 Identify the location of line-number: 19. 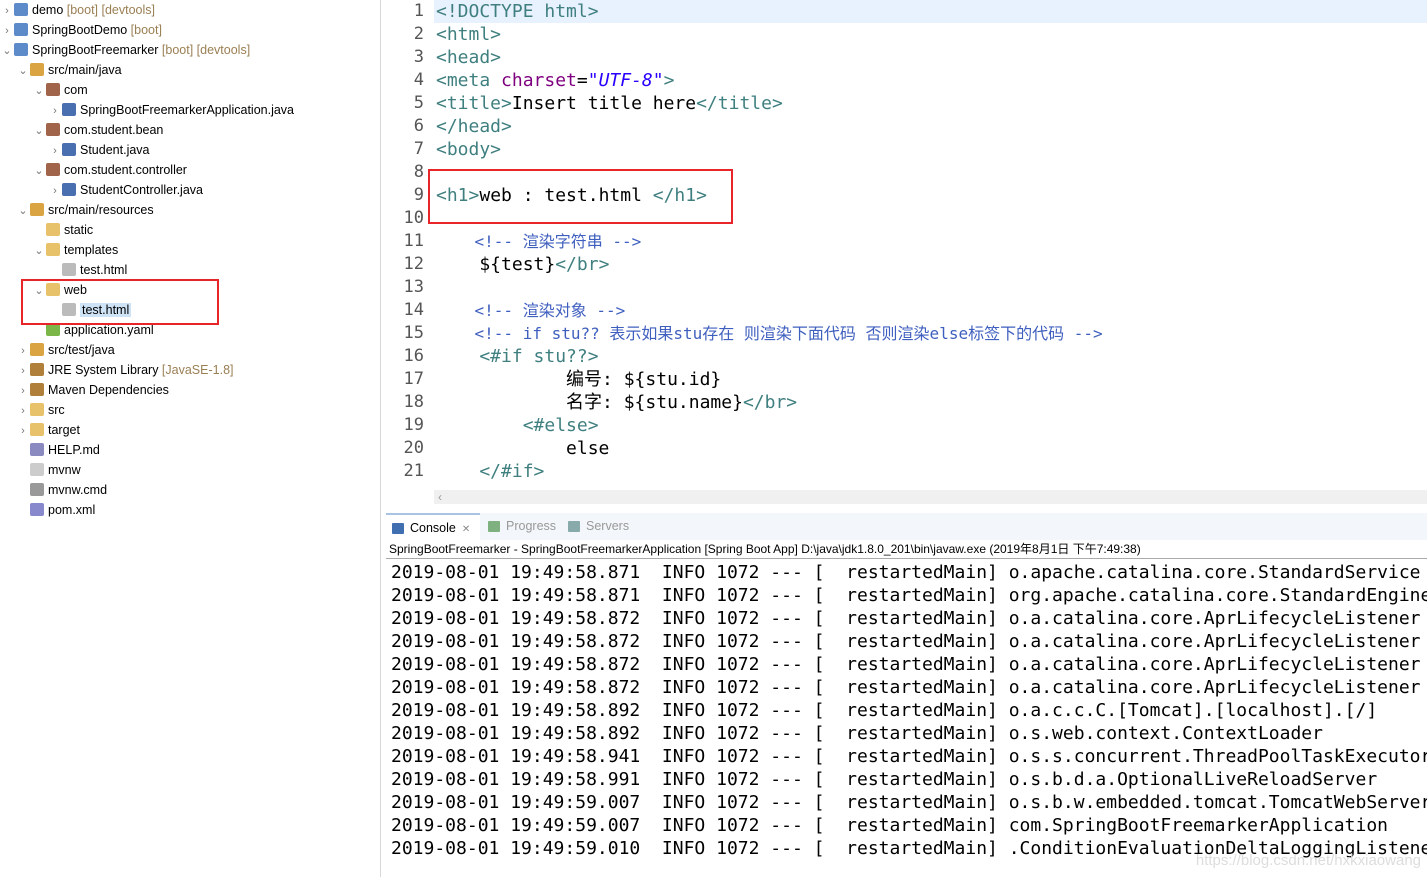
(413, 425).